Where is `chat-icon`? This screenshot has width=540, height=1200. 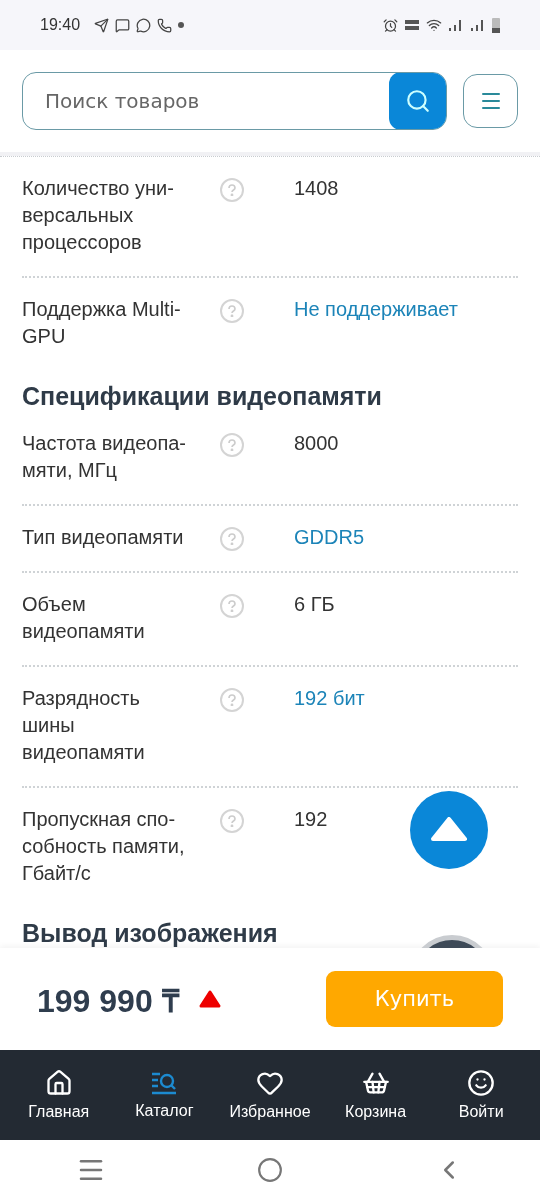 chat-icon is located at coordinates (123, 25).